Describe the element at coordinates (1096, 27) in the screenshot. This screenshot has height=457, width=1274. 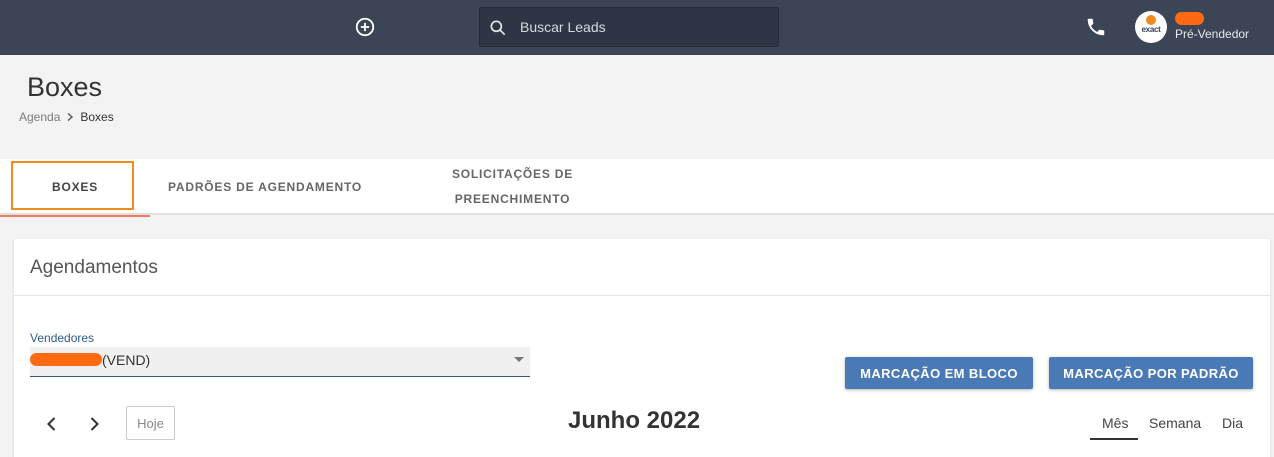
I see `phone-icon` at that location.